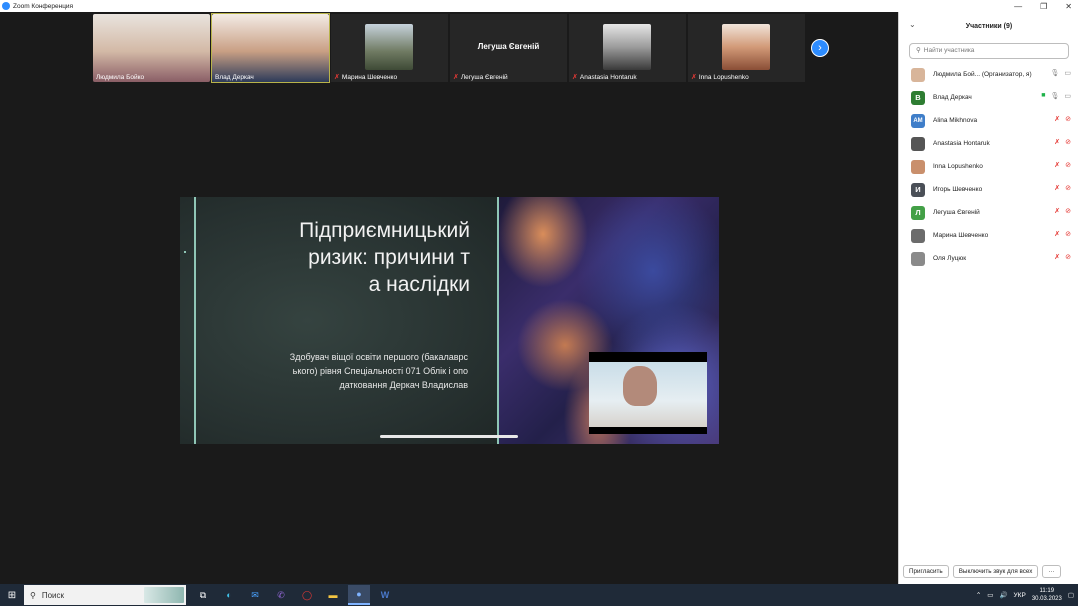  What do you see at coordinates (1068, 6) in the screenshot?
I see `close-button: ✕` at bounding box center [1068, 6].